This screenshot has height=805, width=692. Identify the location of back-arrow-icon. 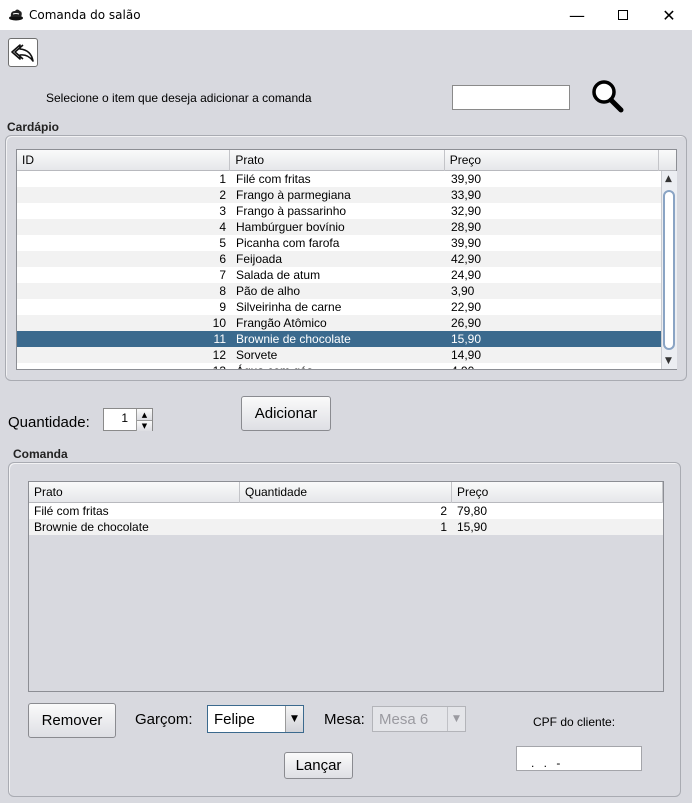
(22, 52).